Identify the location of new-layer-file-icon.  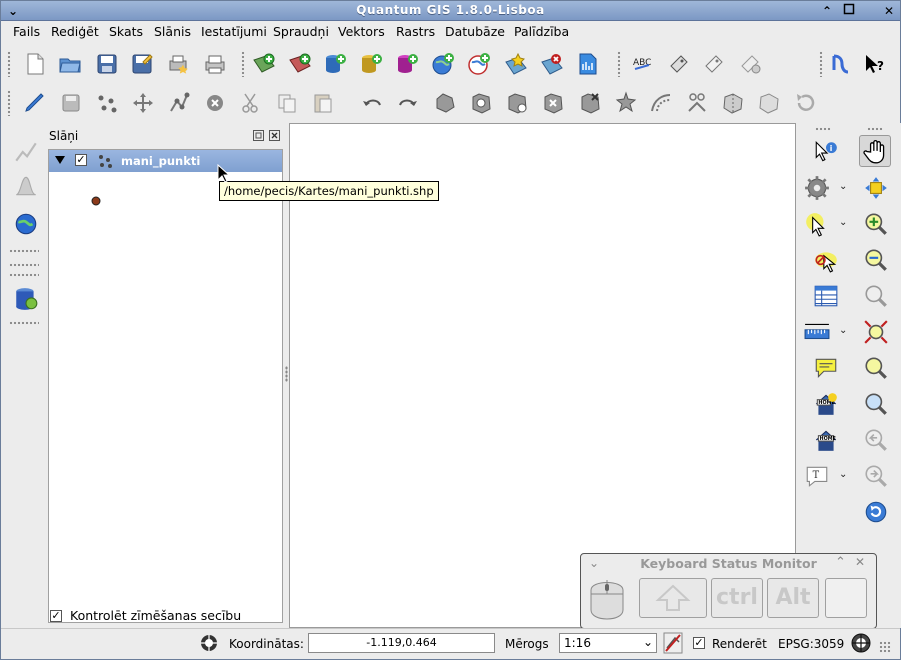
(588, 64).